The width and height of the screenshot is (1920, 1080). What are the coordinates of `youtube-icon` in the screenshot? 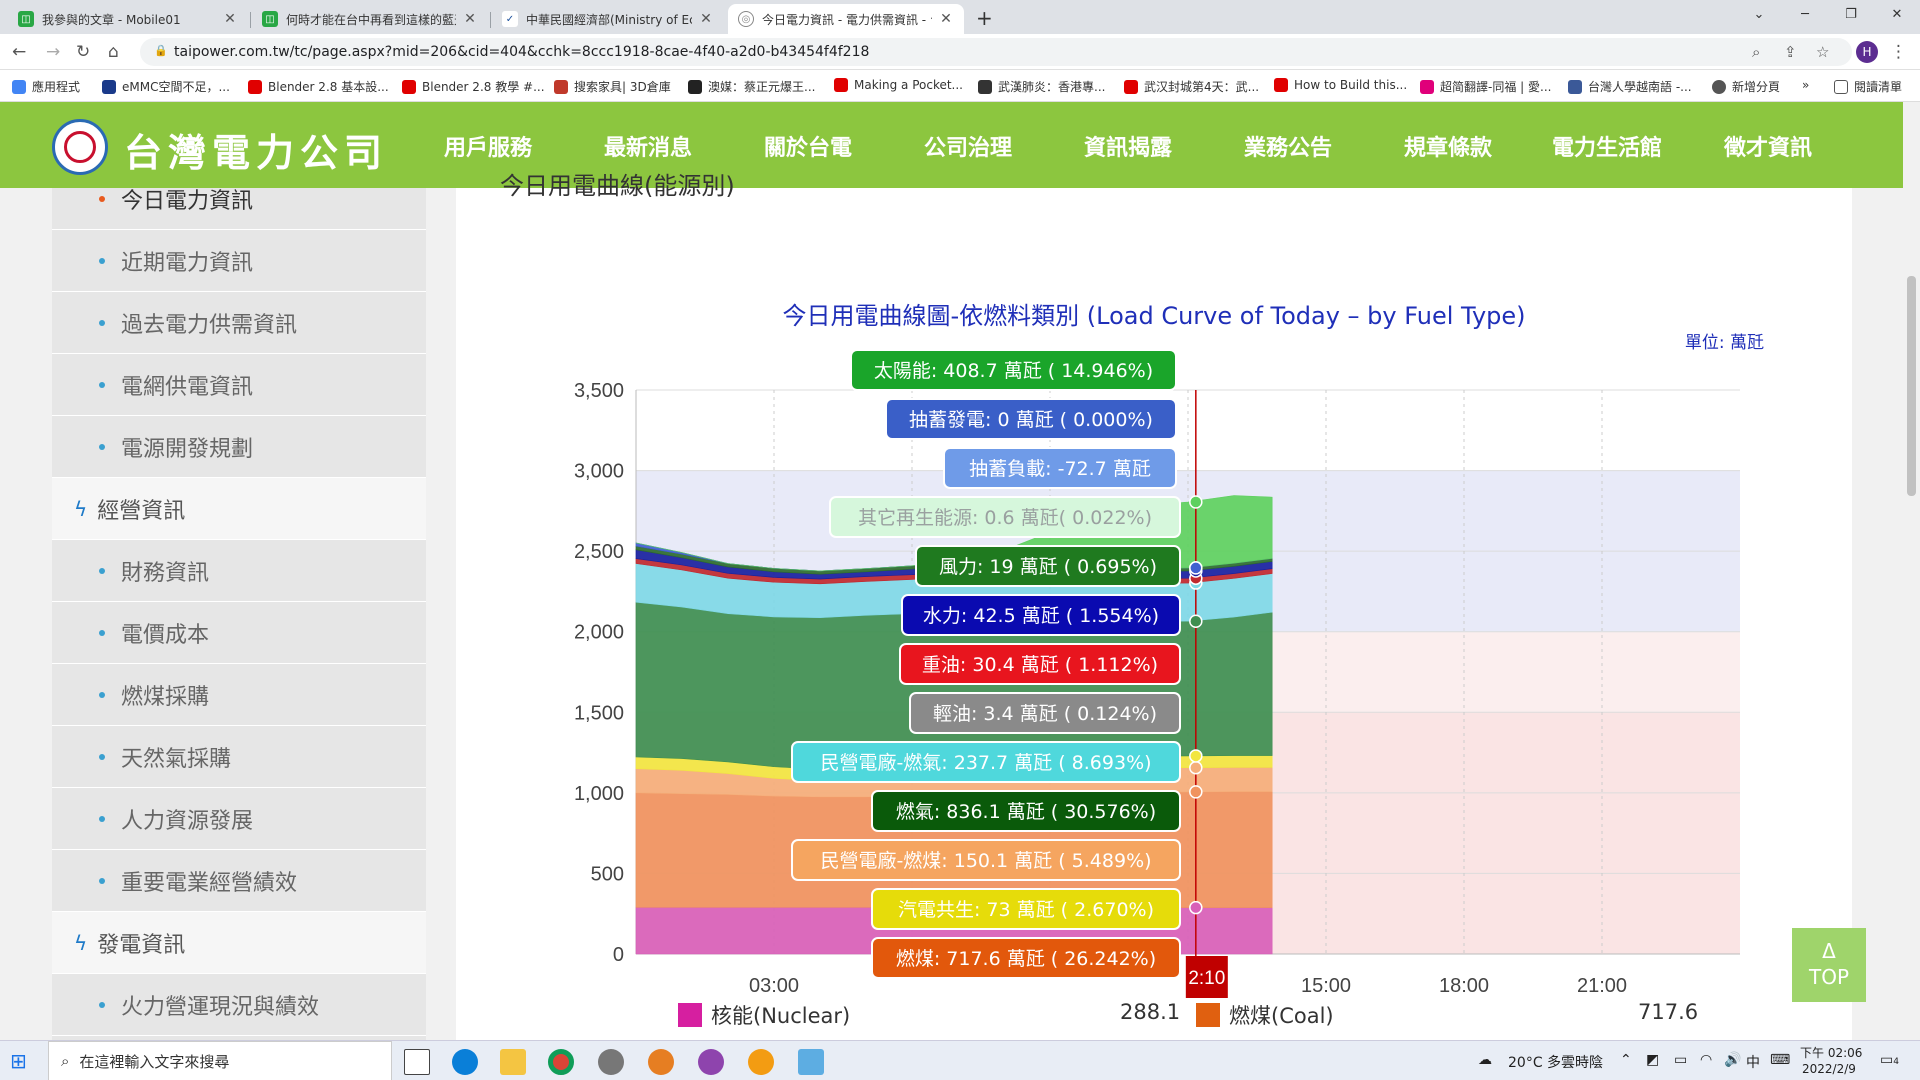 It's located at (841, 85).